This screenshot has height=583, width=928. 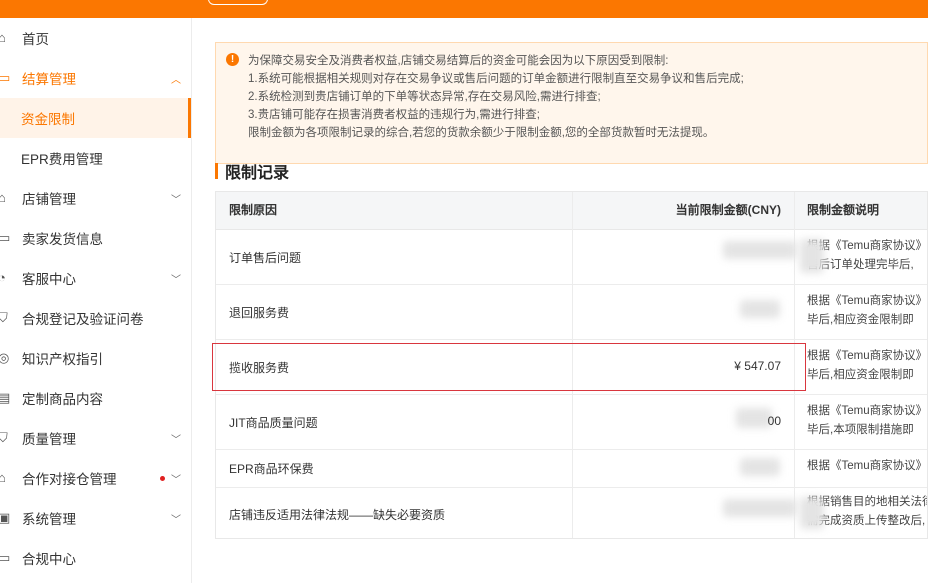 What do you see at coordinates (4, 437) in the screenshot?
I see `quality-icon: ⛉` at bounding box center [4, 437].